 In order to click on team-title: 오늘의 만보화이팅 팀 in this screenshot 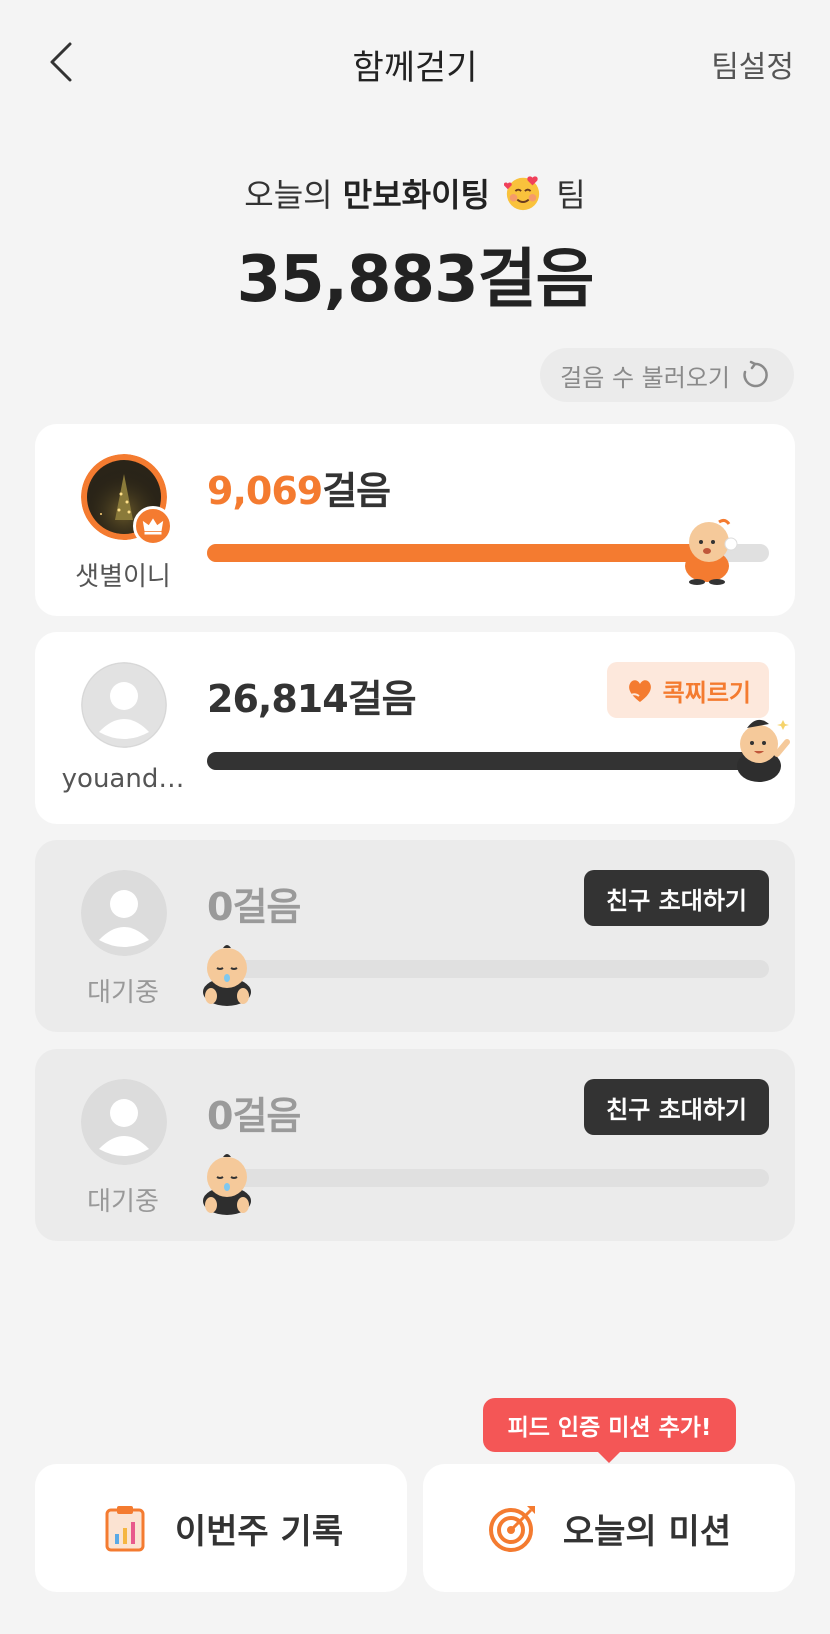, I will do `click(415, 193)`.